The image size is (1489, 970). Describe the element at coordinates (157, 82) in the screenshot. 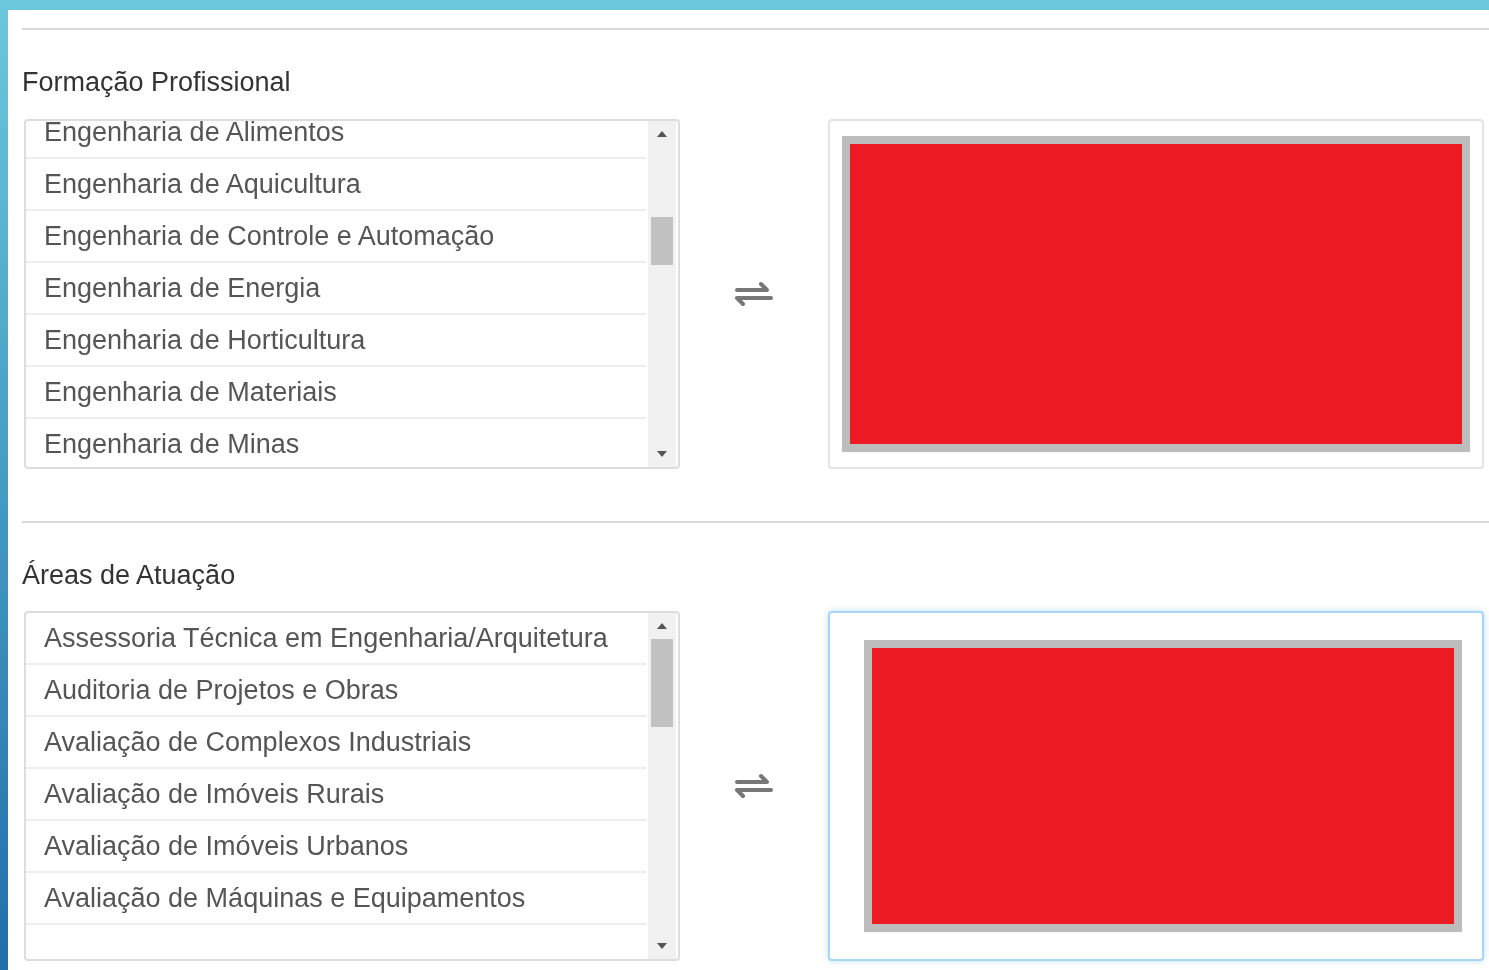

I see `section-label: Formação Profissional` at that location.